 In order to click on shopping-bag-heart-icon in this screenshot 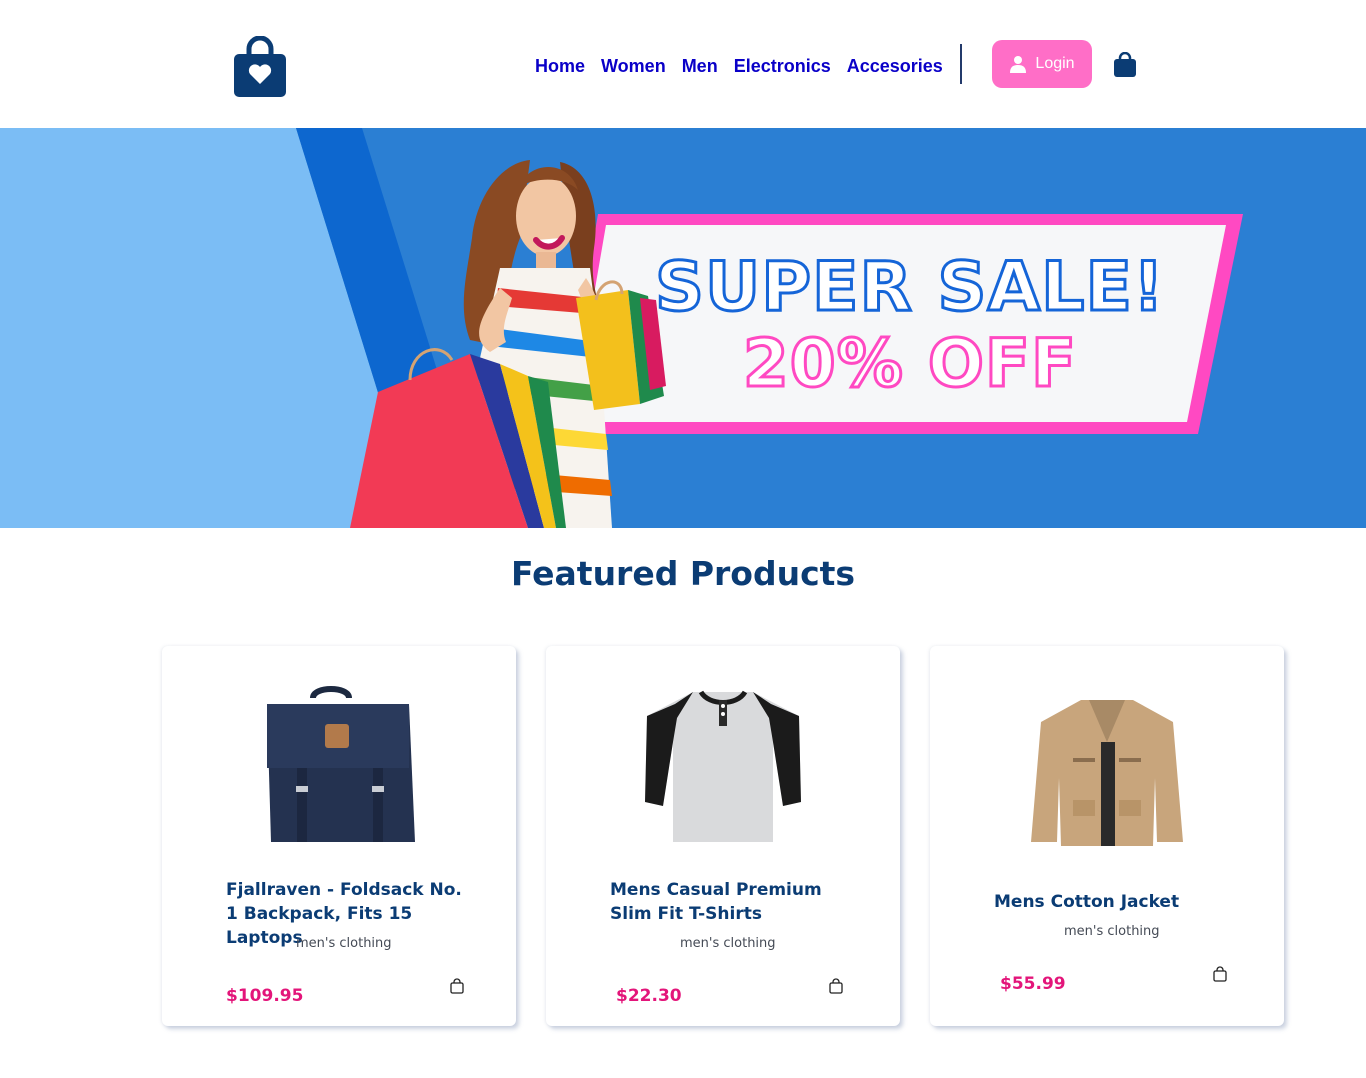, I will do `click(260, 67)`.